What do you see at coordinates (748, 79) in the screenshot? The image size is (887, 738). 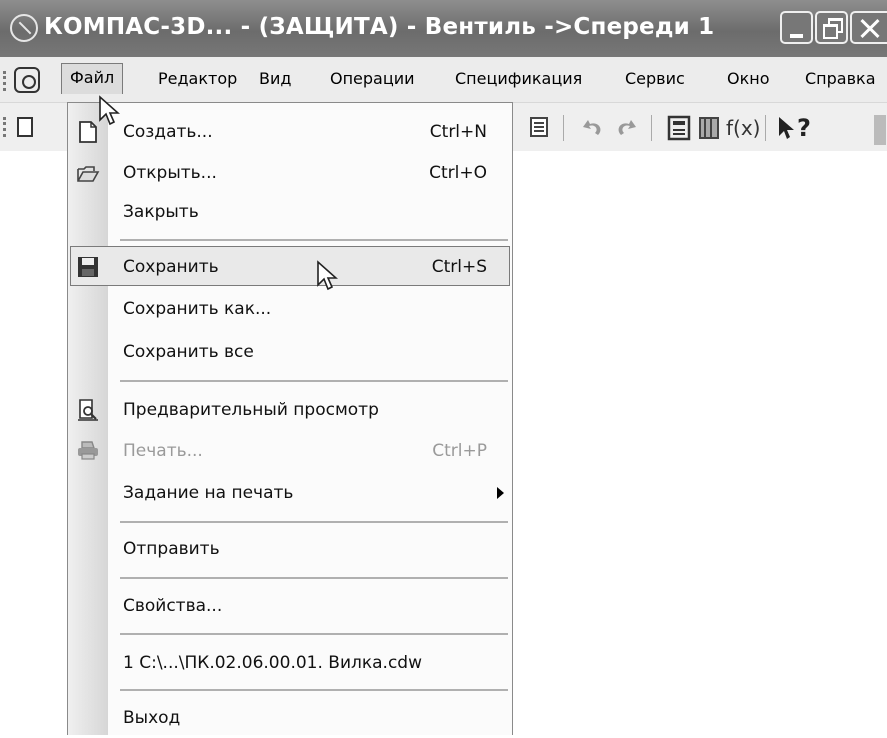 I see `menu-window: Окно` at bounding box center [748, 79].